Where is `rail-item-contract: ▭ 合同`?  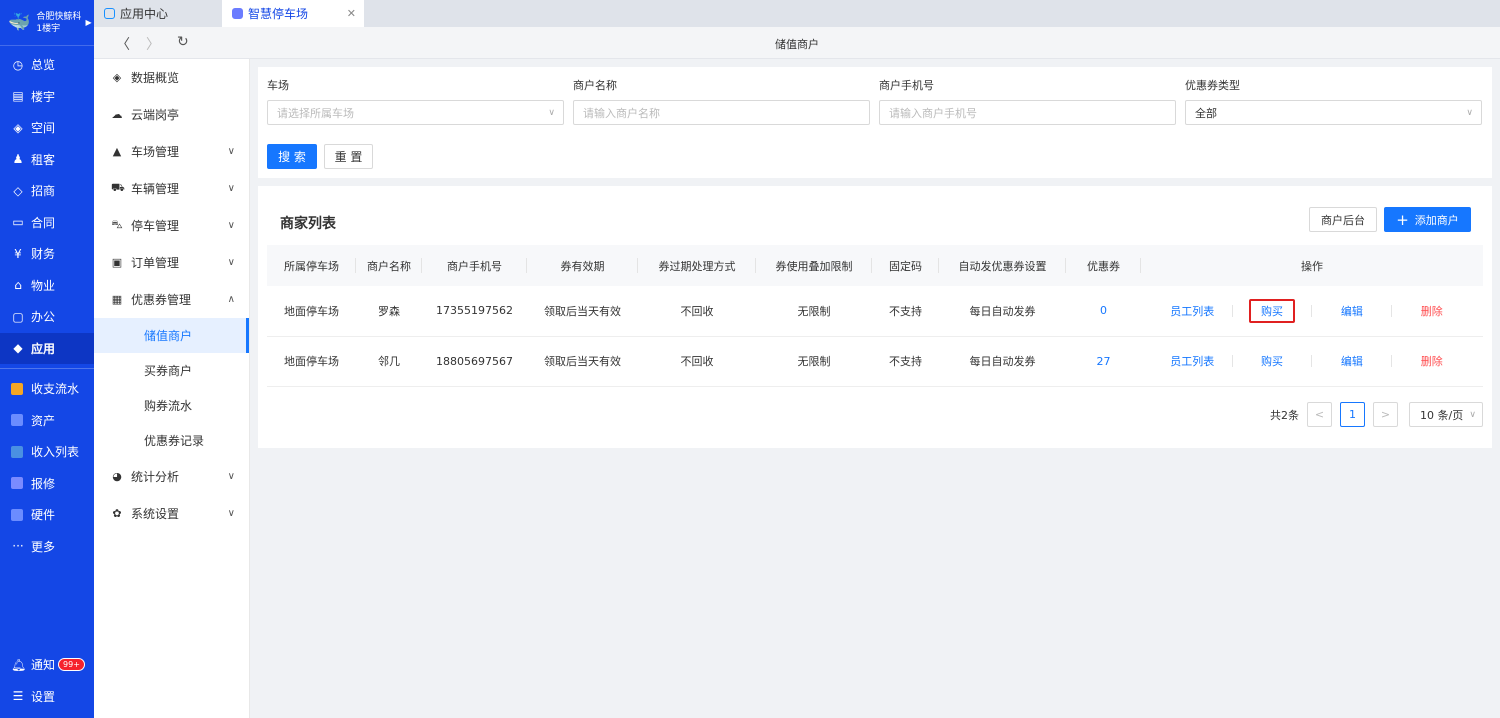
rail-item-contract: ▭ 合同 is located at coordinates (47, 223).